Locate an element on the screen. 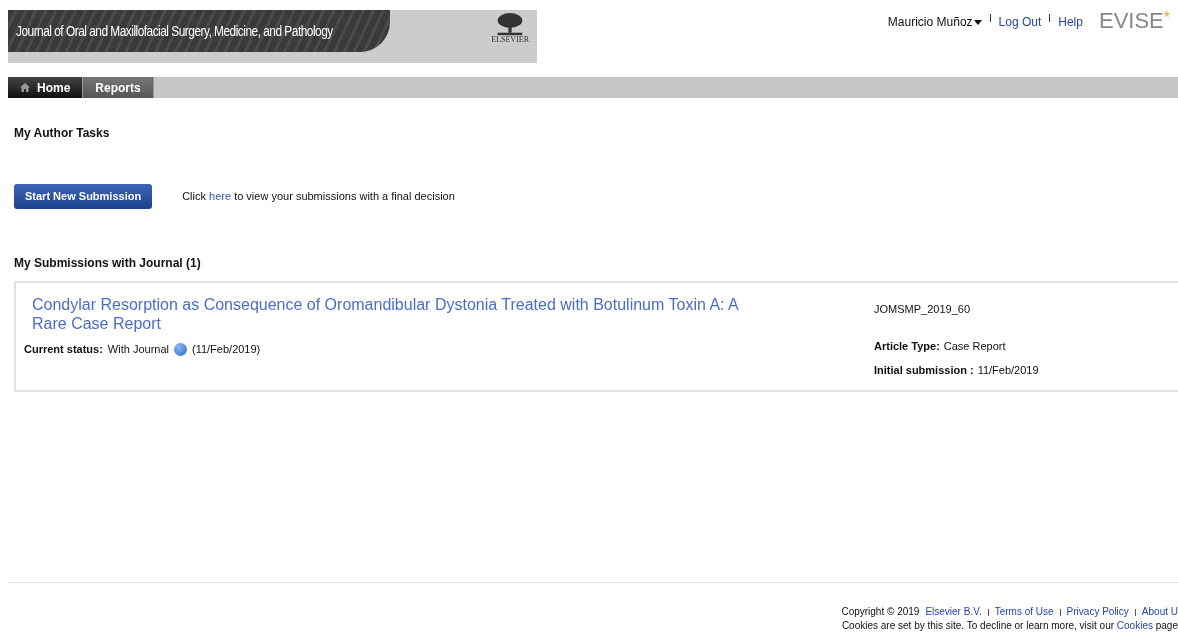 The width and height of the screenshot is (1178, 636). journal-title: Journal of Oral and Maxillofacial Surgery, Medicine, and Pathology is located at coordinates (174, 31).